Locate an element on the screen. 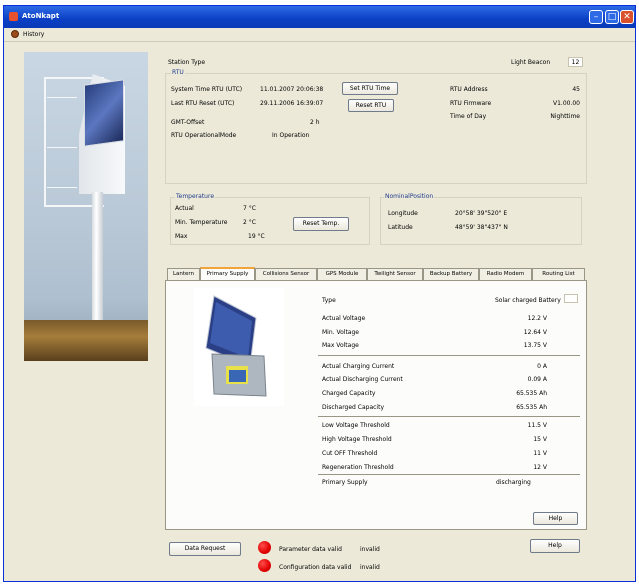  photo-solar-panel is located at coordinates (104, 113).